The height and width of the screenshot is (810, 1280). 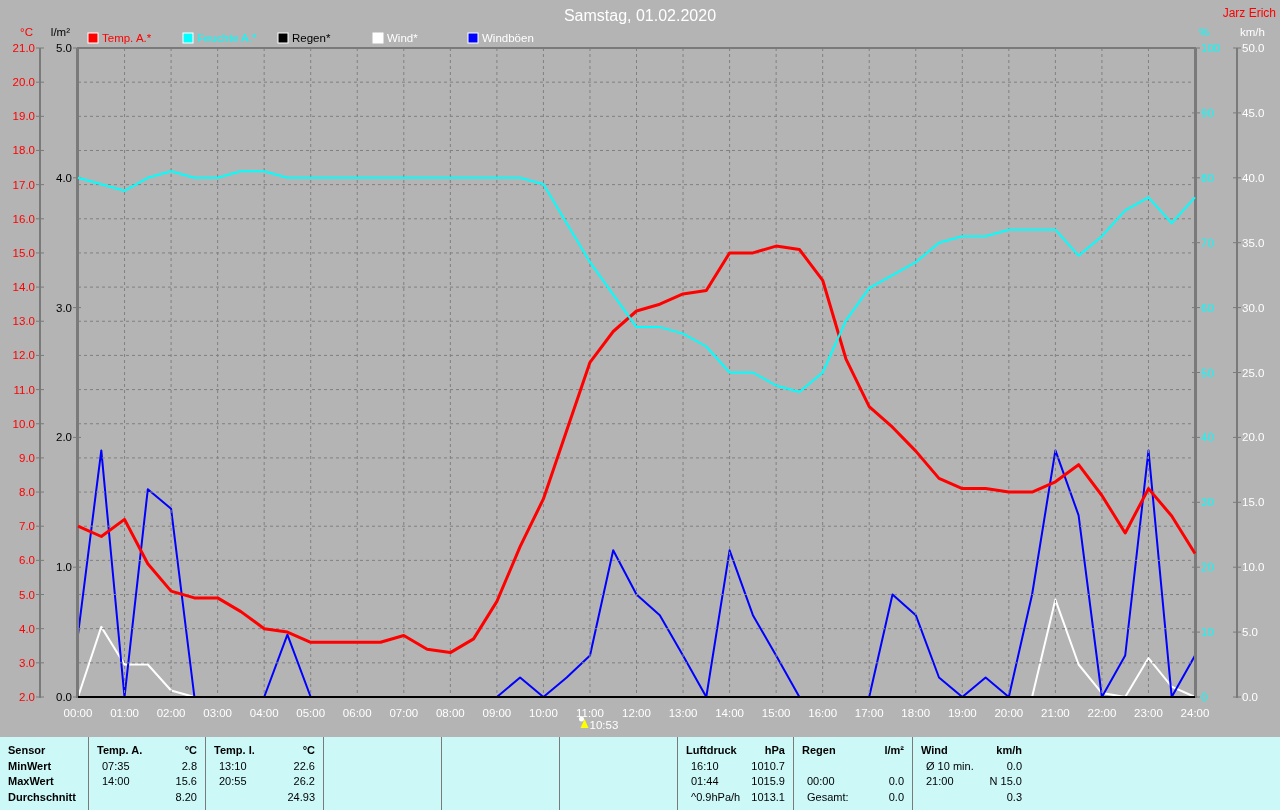 I want to click on x-tick-label: 13:00, so click(x=683, y=713).